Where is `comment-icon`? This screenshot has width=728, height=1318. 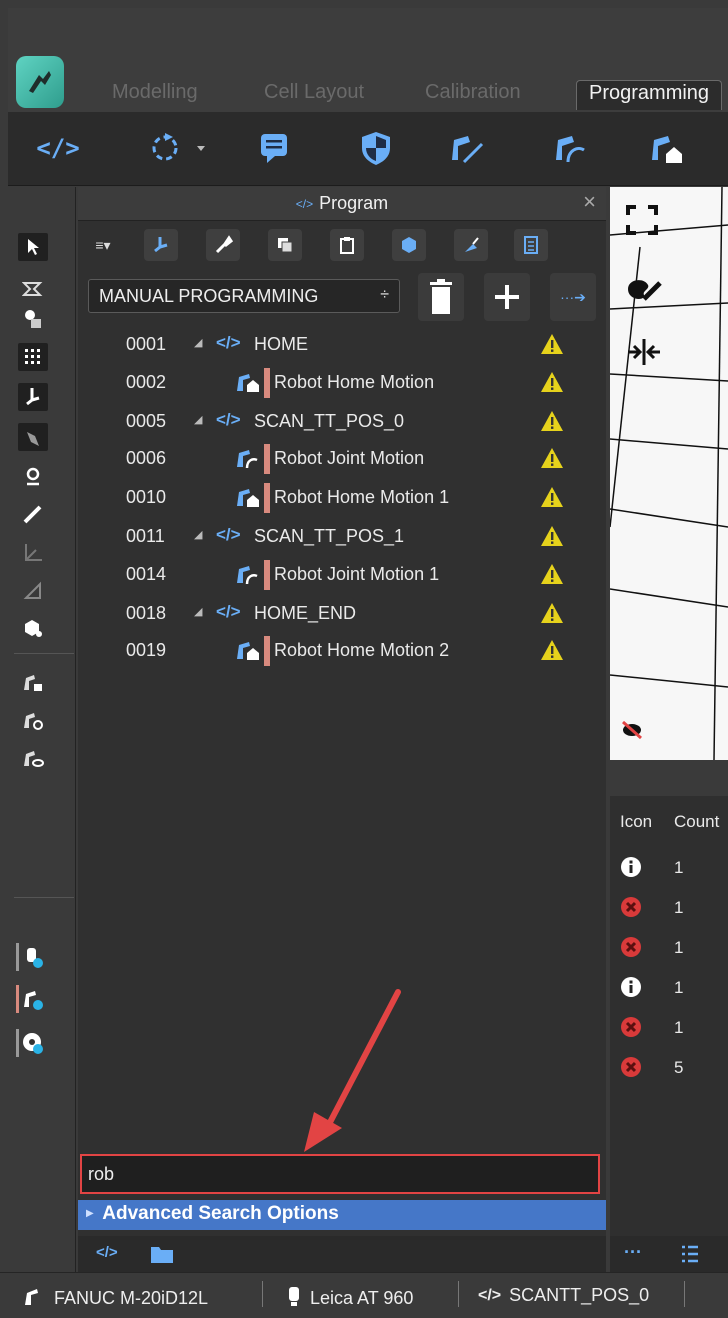 comment-icon is located at coordinates (274, 148).